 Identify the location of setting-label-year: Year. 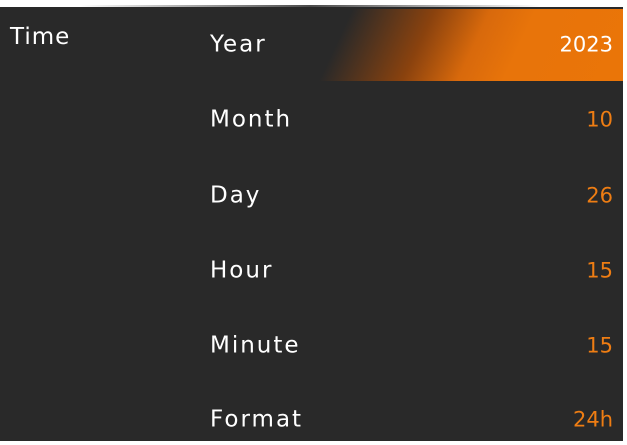
(238, 44).